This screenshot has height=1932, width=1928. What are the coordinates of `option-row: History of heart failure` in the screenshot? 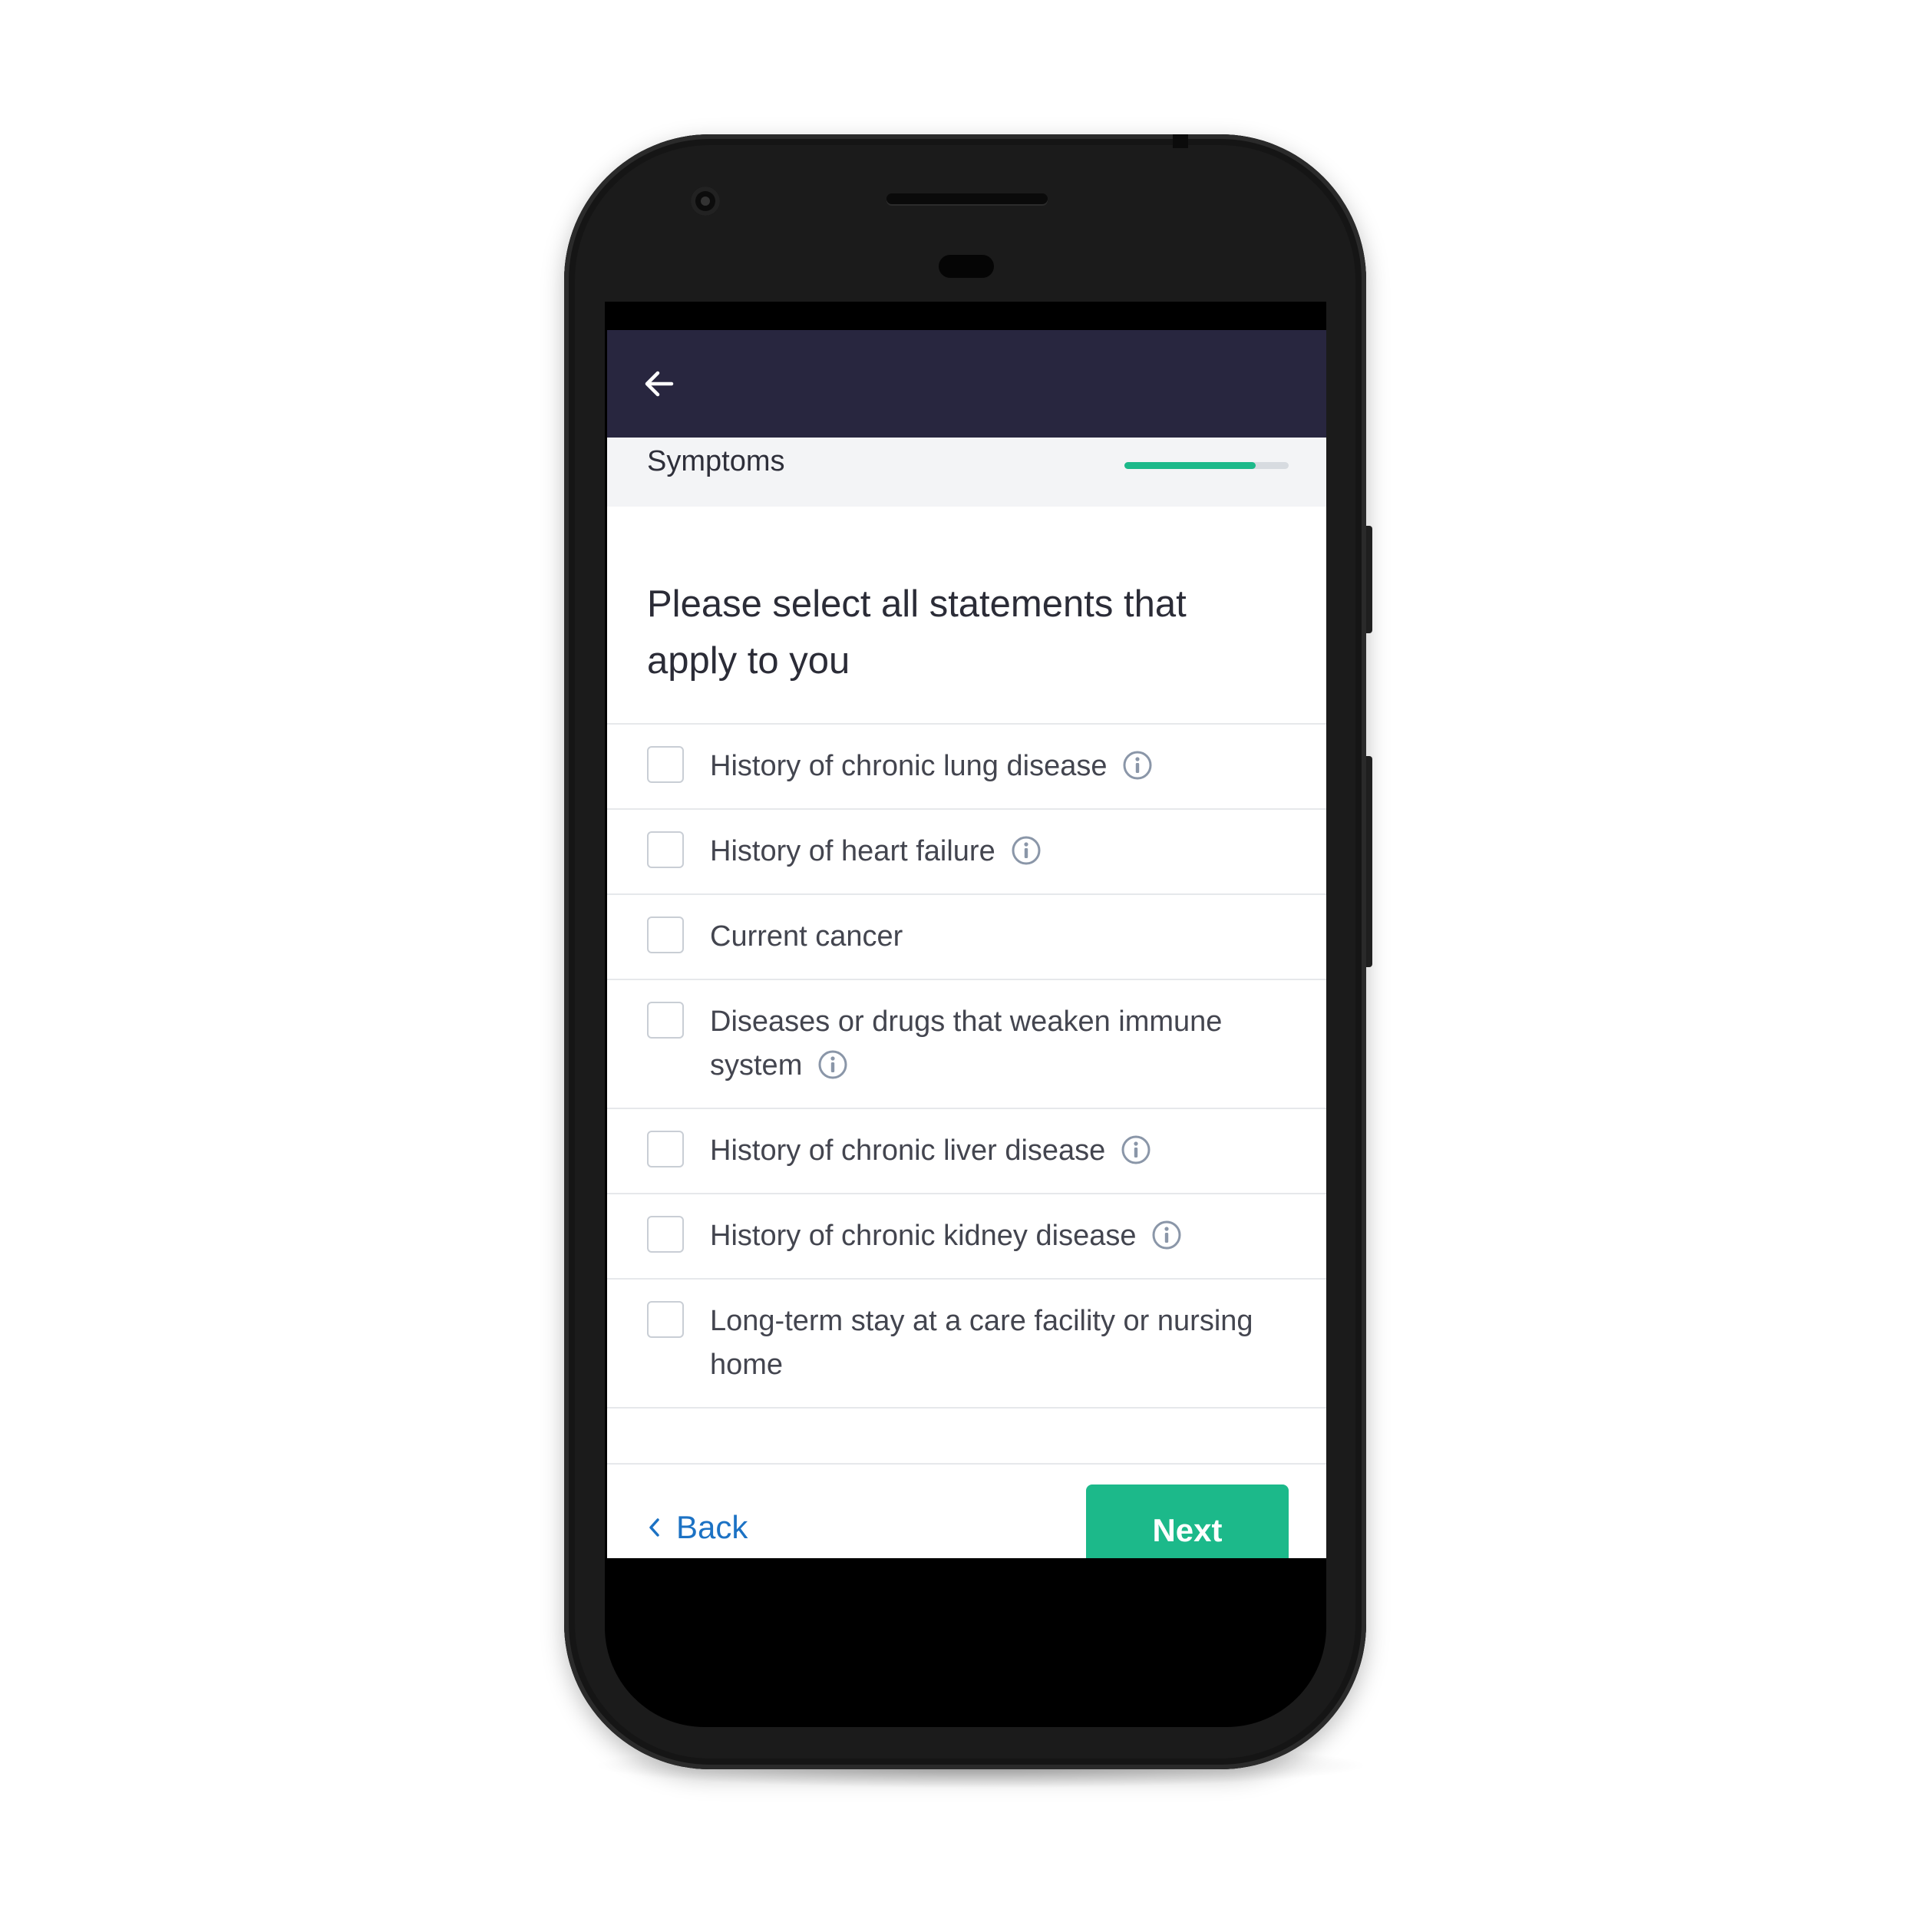 It's located at (967, 852).